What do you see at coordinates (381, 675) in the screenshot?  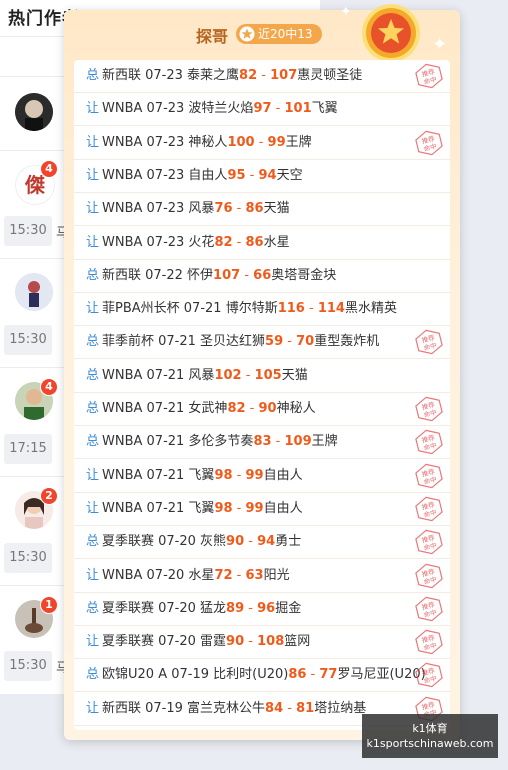 I see `opponent-name: 罗马尼亚(U20)` at bounding box center [381, 675].